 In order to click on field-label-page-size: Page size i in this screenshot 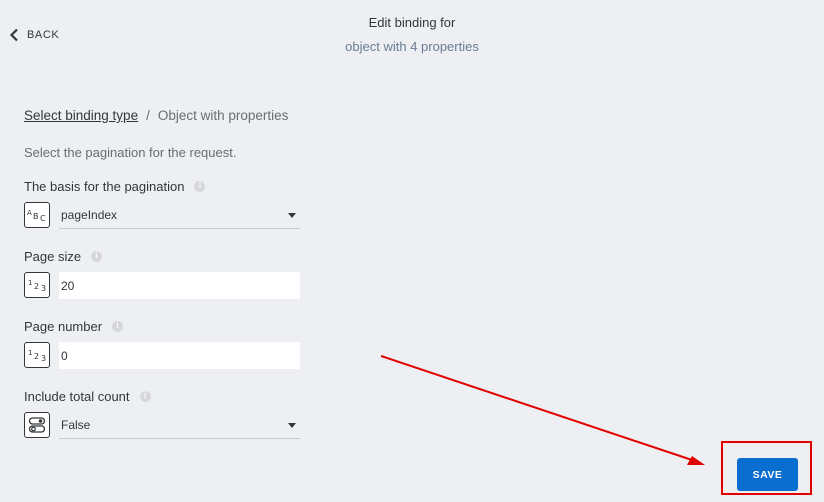, I will do `click(63, 256)`.